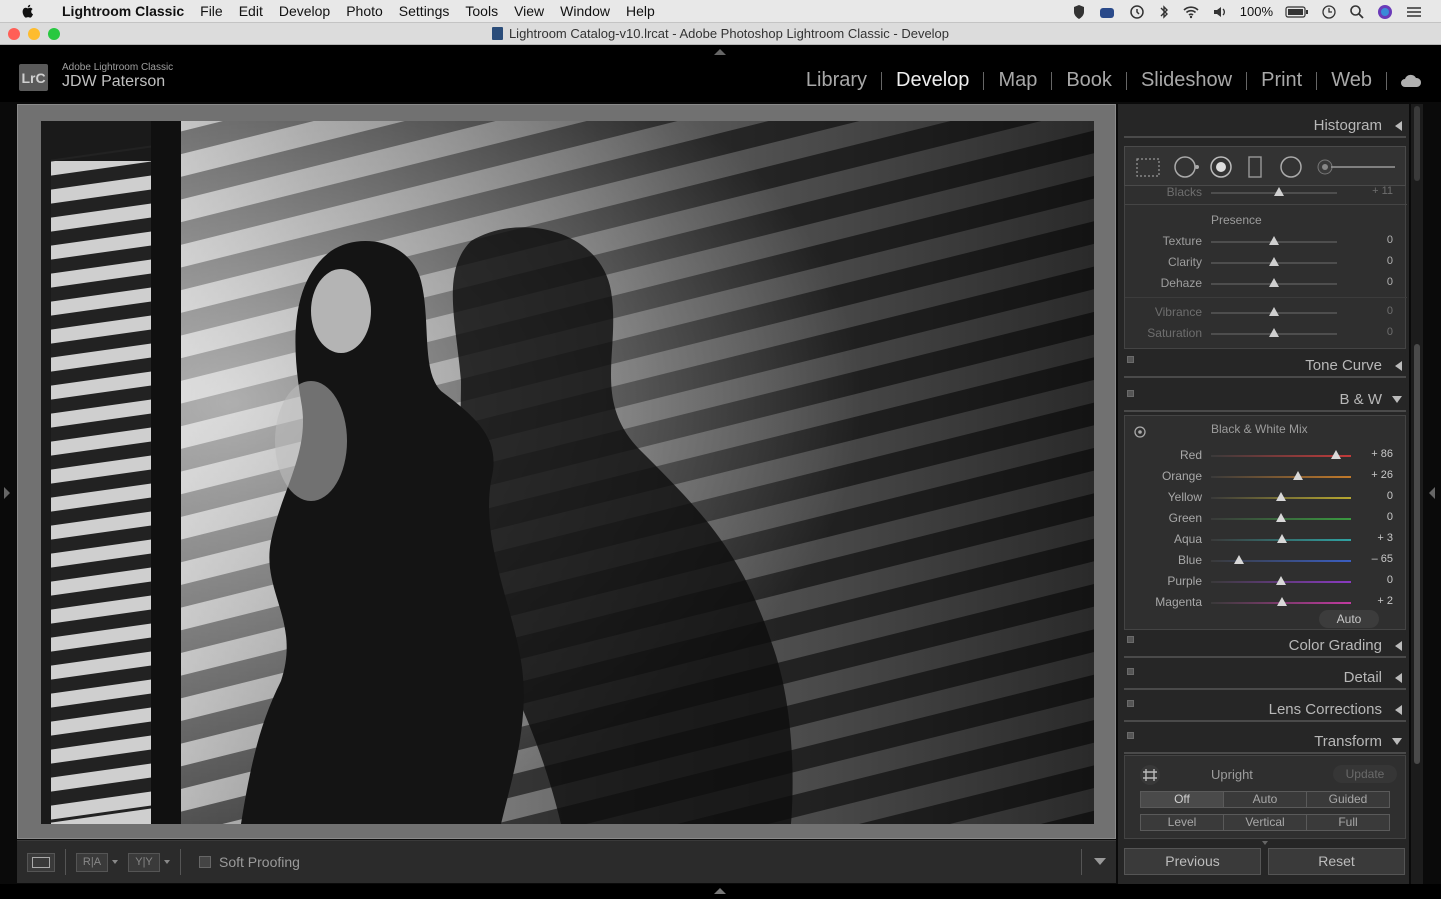  What do you see at coordinates (1385, 12) in the screenshot?
I see `siri-icon` at bounding box center [1385, 12].